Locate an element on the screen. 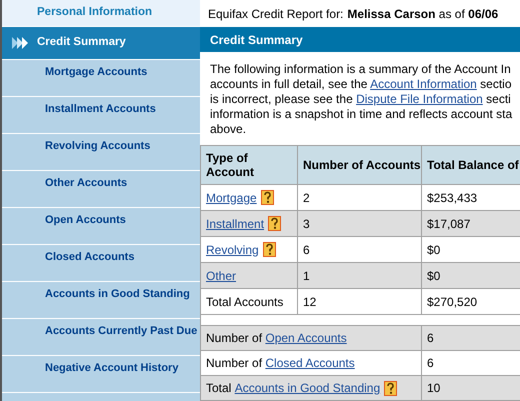  accounts-link: Accounts in Good Standing is located at coordinates (307, 388).